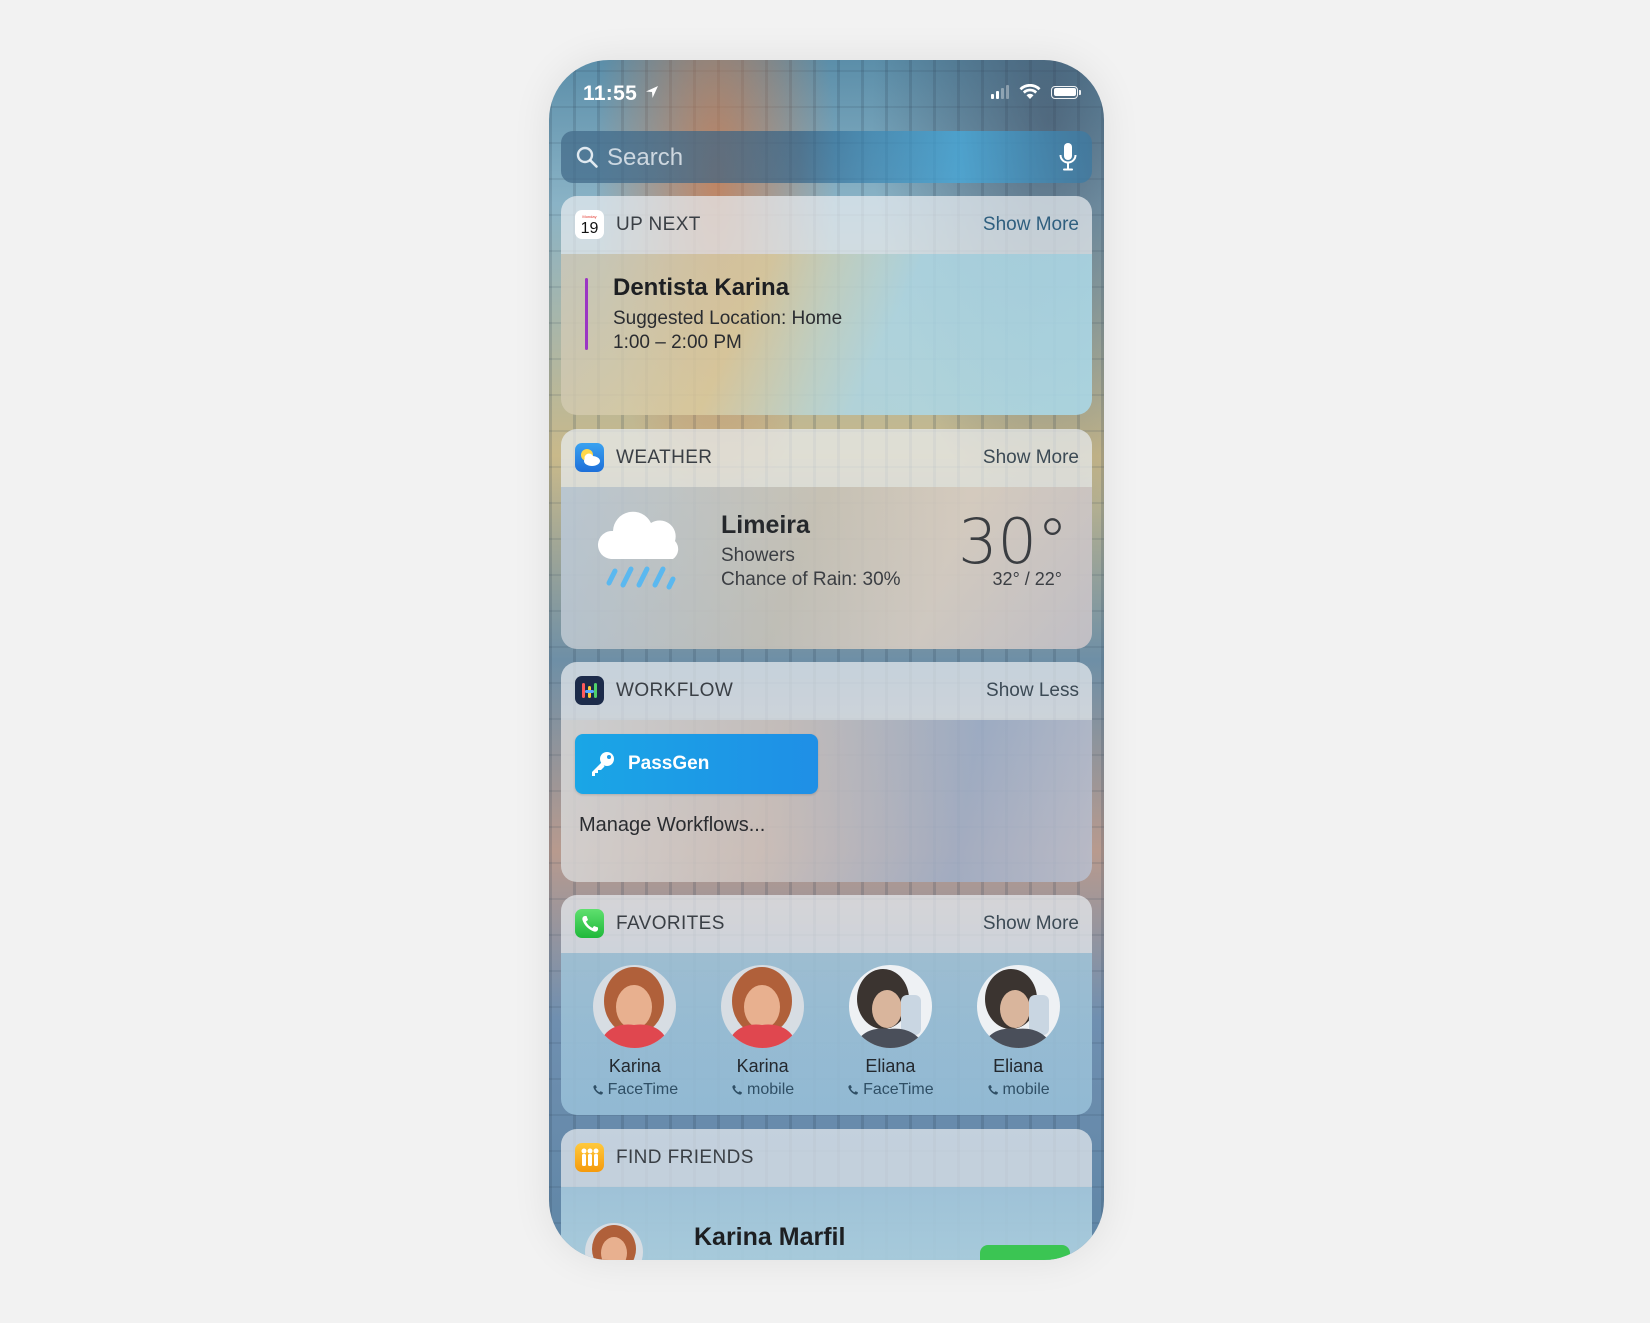  What do you see at coordinates (1032, 691) in the screenshot?
I see `workflow-show-less-button: Show Less` at bounding box center [1032, 691].